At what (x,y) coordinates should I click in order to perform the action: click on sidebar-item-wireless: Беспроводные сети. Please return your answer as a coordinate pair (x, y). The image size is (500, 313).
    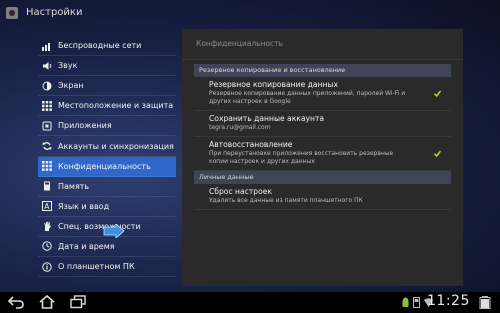
    Looking at the image, I should click on (107, 46).